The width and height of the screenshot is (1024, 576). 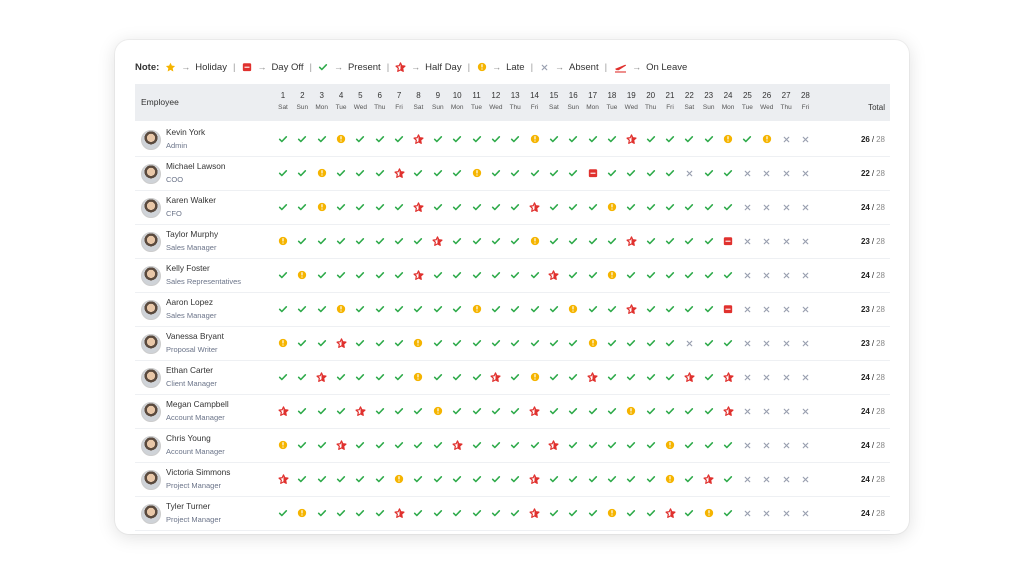 What do you see at coordinates (612, 107) in the screenshot?
I see `day-weekday: Tue` at bounding box center [612, 107].